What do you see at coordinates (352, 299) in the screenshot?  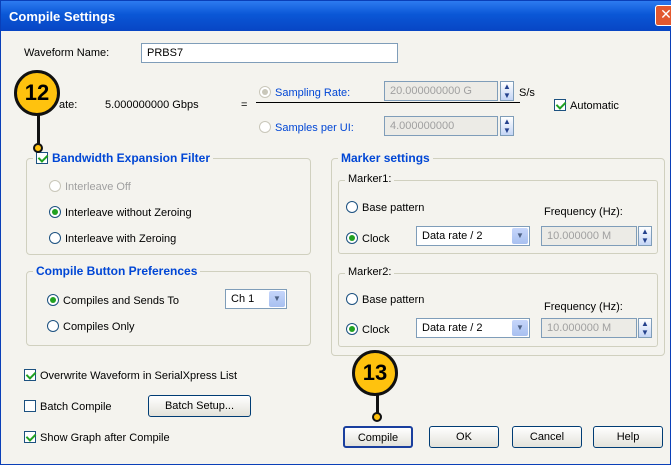 I see `marker2-base-pattern-radio` at bounding box center [352, 299].